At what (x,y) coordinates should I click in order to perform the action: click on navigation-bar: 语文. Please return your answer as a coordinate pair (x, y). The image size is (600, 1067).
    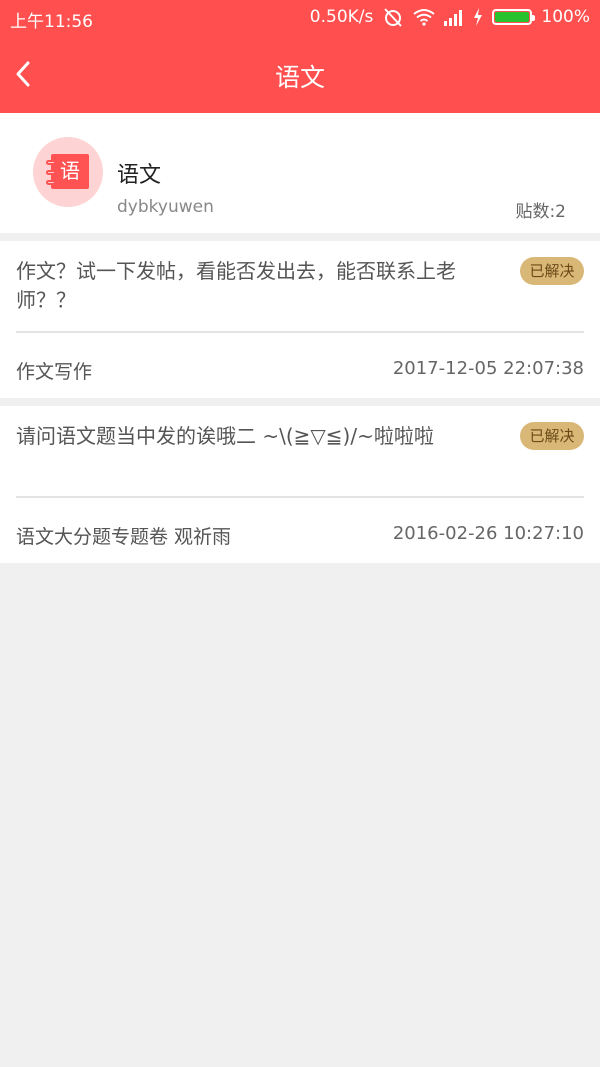
    Looking at the image, I should click on (300, 74).